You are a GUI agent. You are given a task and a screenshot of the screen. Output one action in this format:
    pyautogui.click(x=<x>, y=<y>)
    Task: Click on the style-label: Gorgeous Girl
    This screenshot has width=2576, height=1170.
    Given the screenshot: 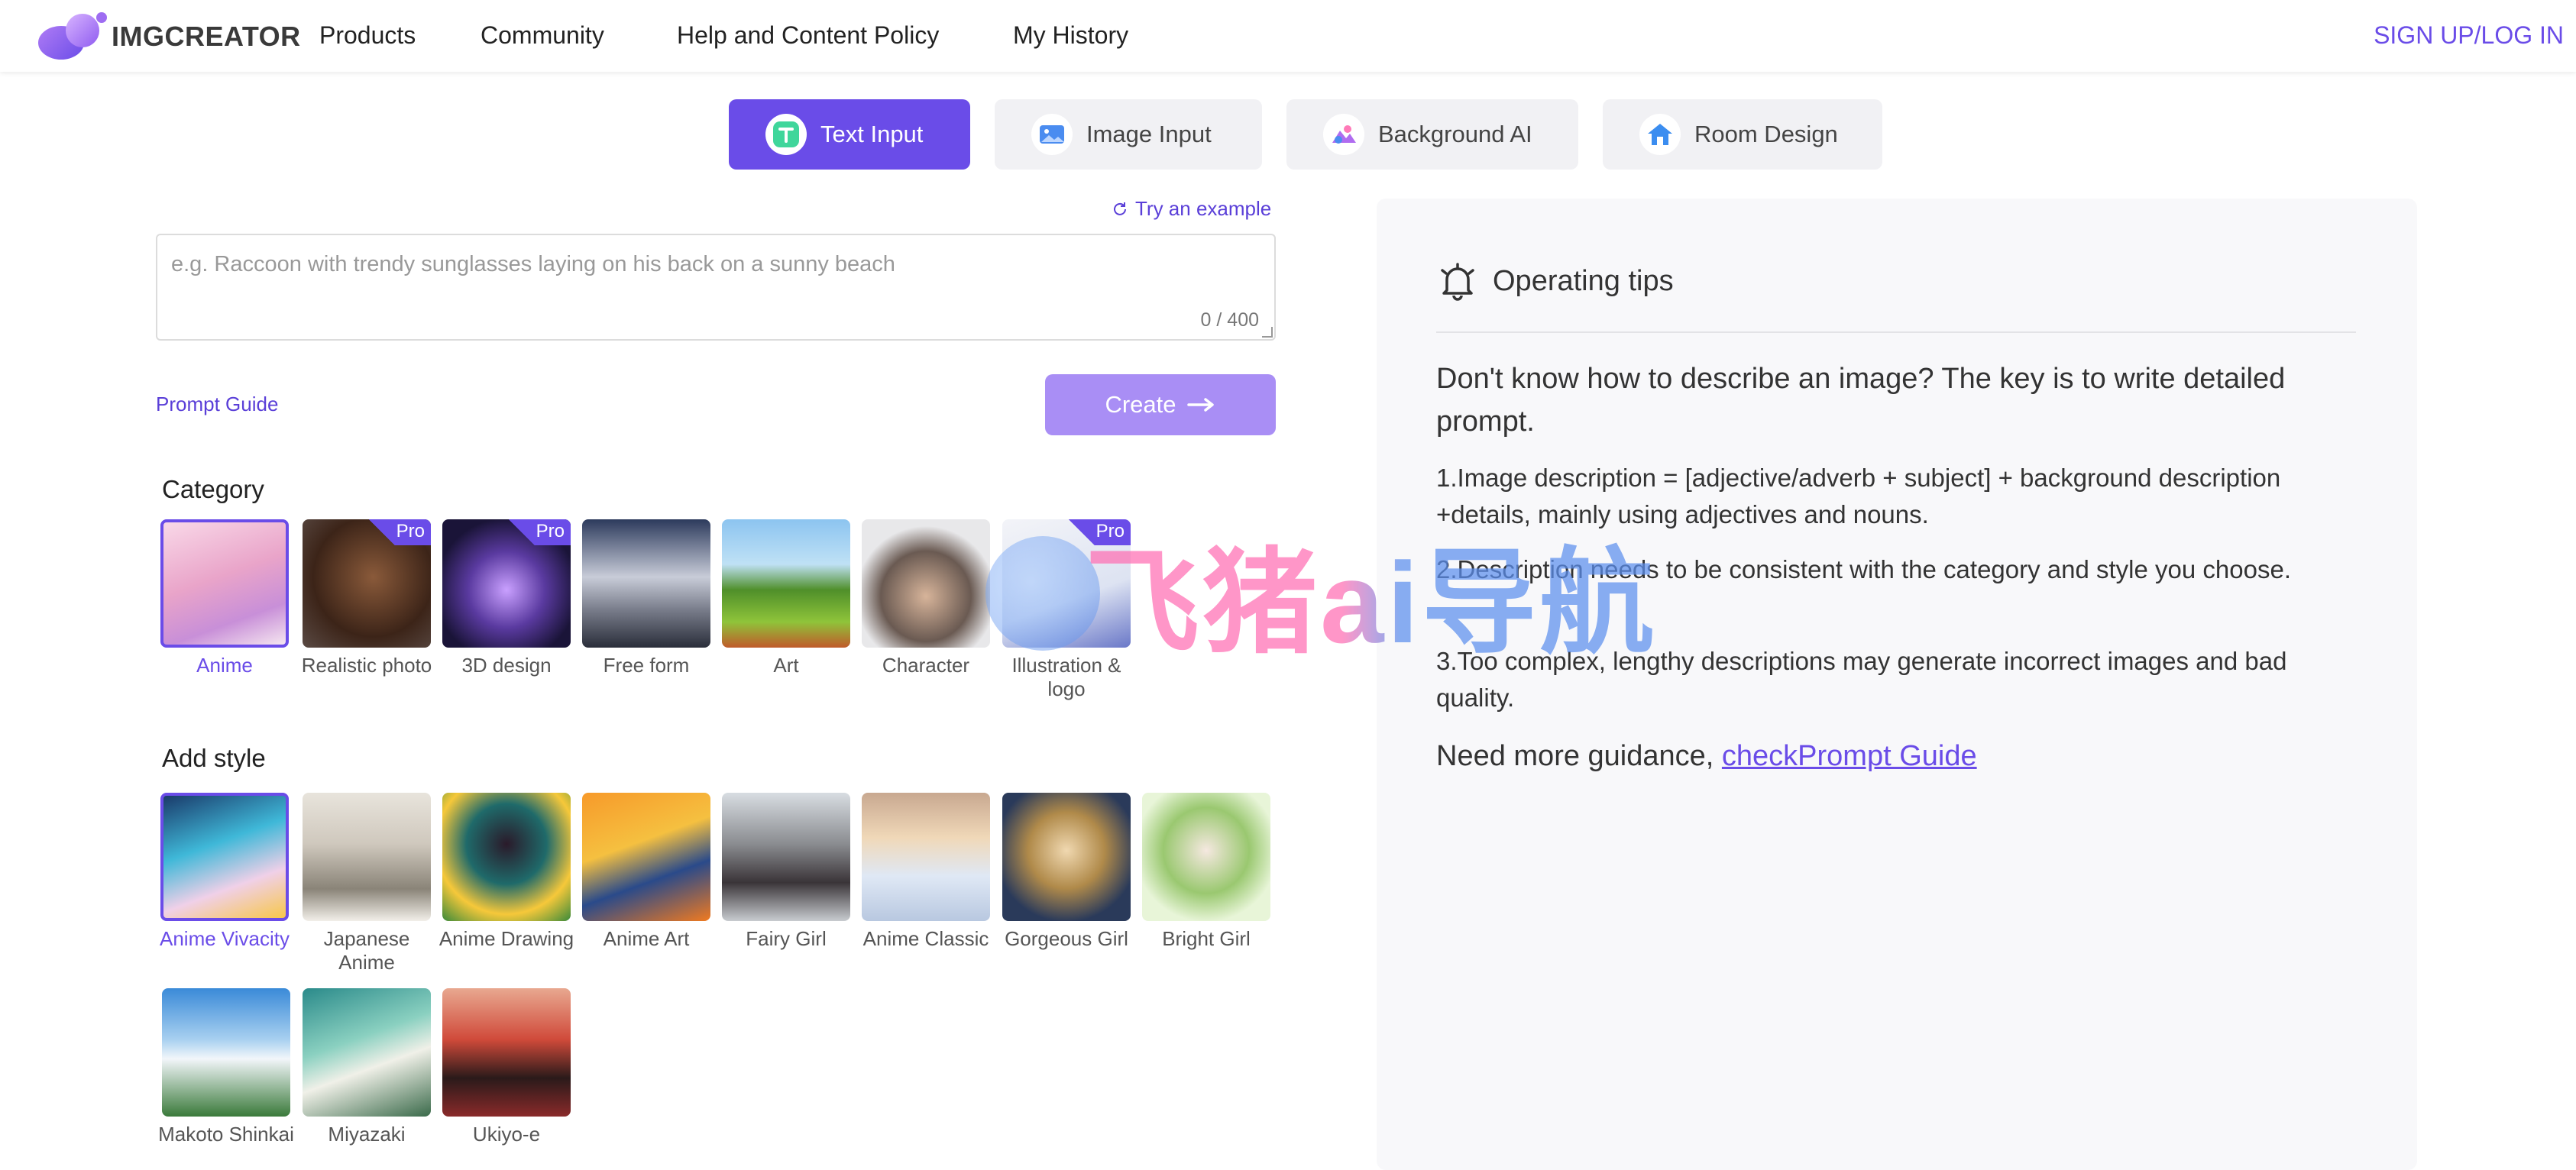 What is the action you would take?
    pyautogui.click(x=1066, y=939)
    